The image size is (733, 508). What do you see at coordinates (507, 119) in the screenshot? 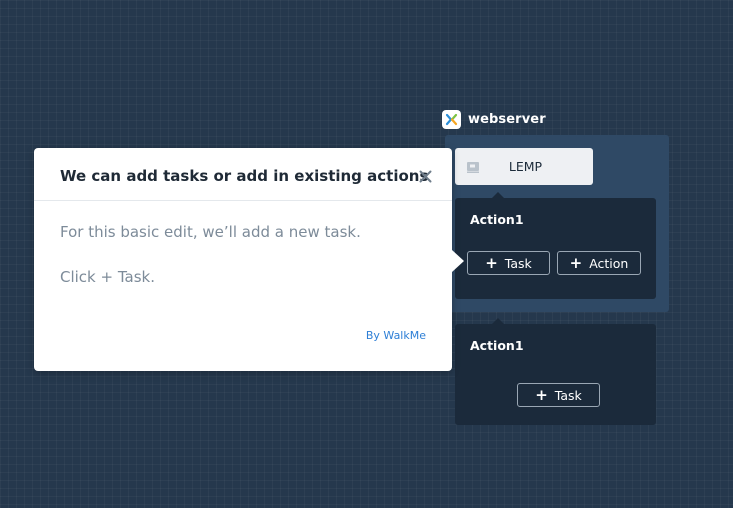
I see `service-name: webserver` at bounding box center [507, 119].